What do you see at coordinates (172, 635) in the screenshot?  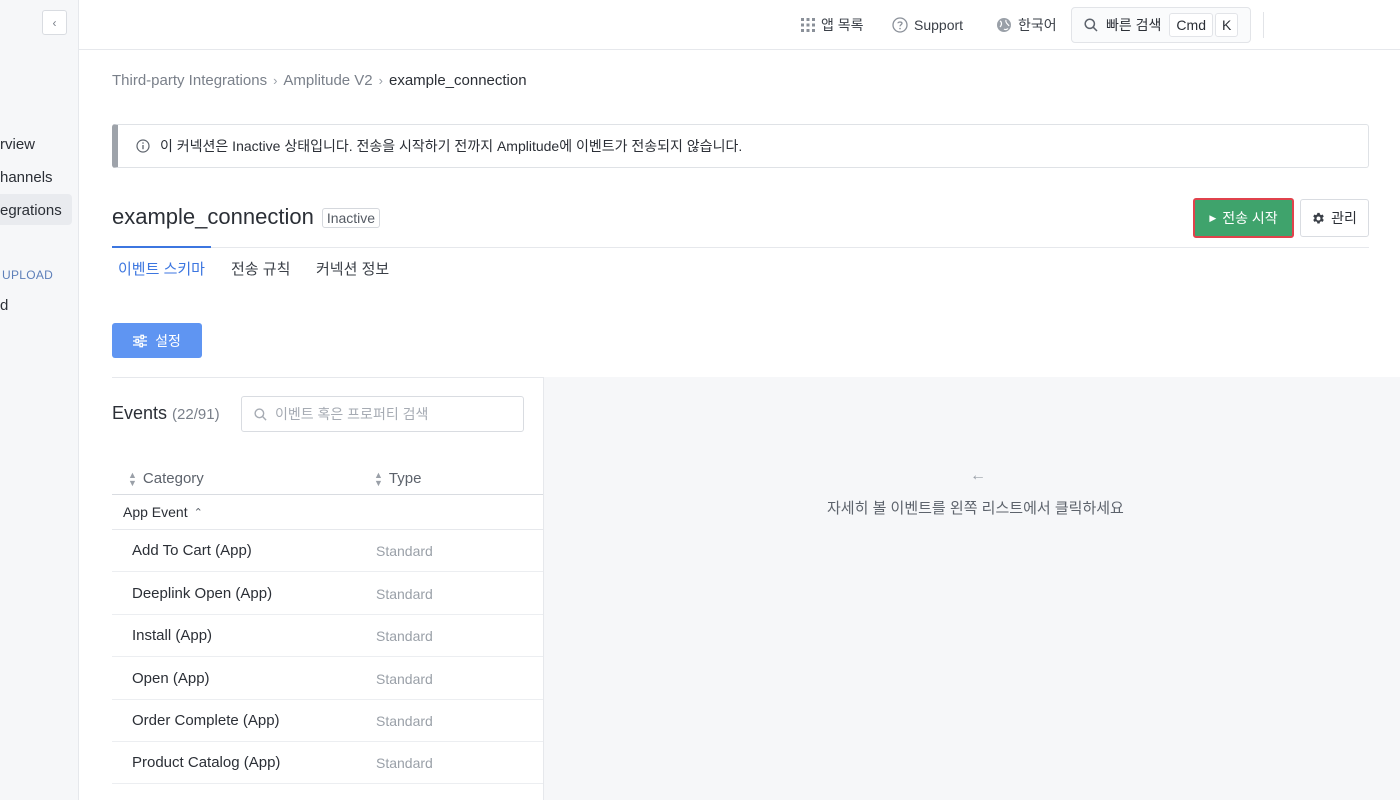 I see `event-name: Install (App)` at bounding box center [172, 635].